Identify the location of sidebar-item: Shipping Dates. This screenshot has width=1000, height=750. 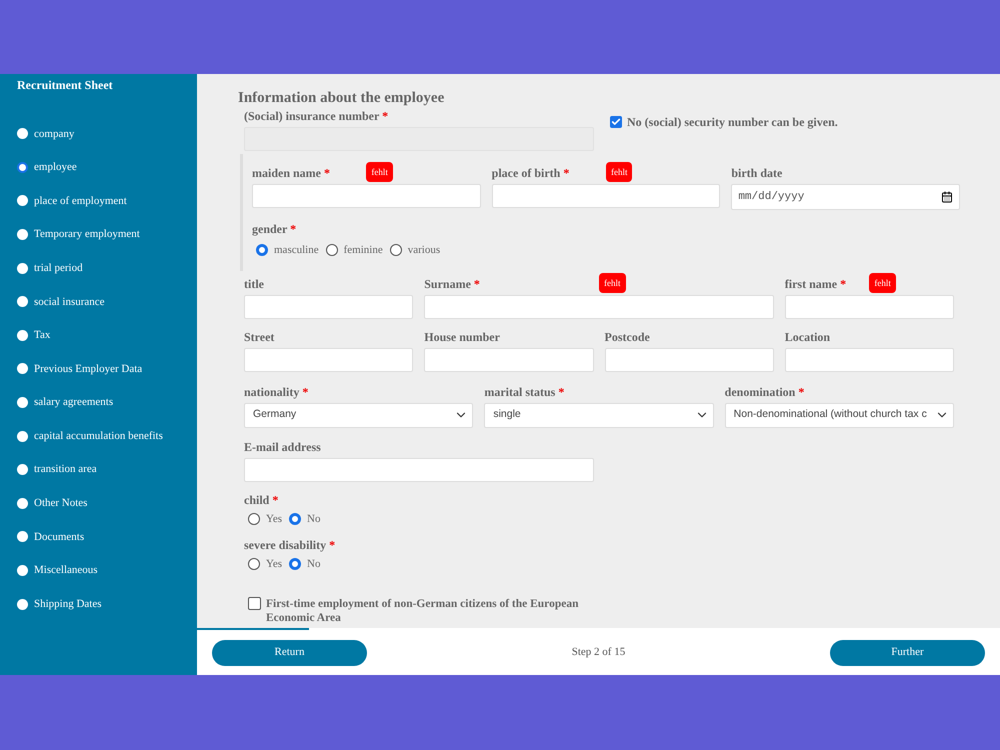
(107, 604).